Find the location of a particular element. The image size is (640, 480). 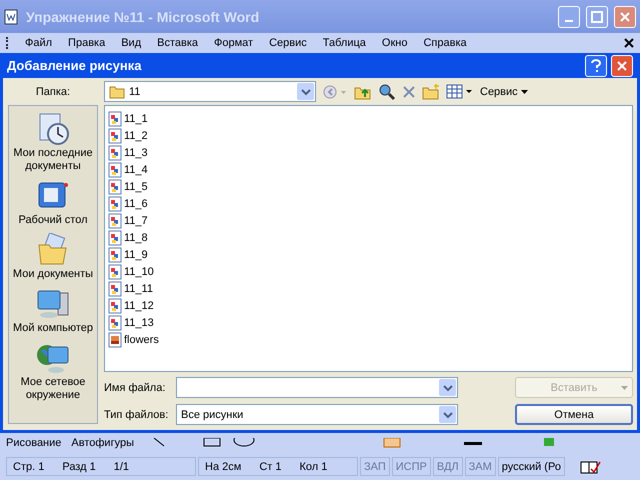

file-item: 11_7 is located at coordinates (368, 220).